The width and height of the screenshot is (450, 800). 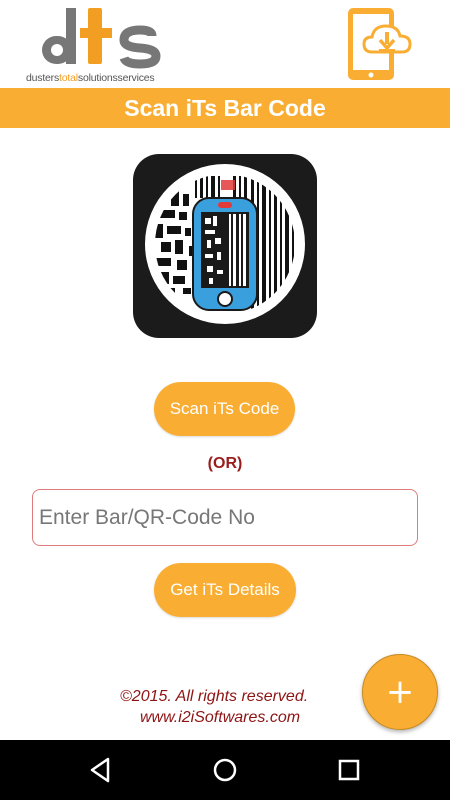 What do you see at coordinates (225, 590) in the screenshot?
I see `get-details-button: Get iTs Details` at bounding box center [225, 590].